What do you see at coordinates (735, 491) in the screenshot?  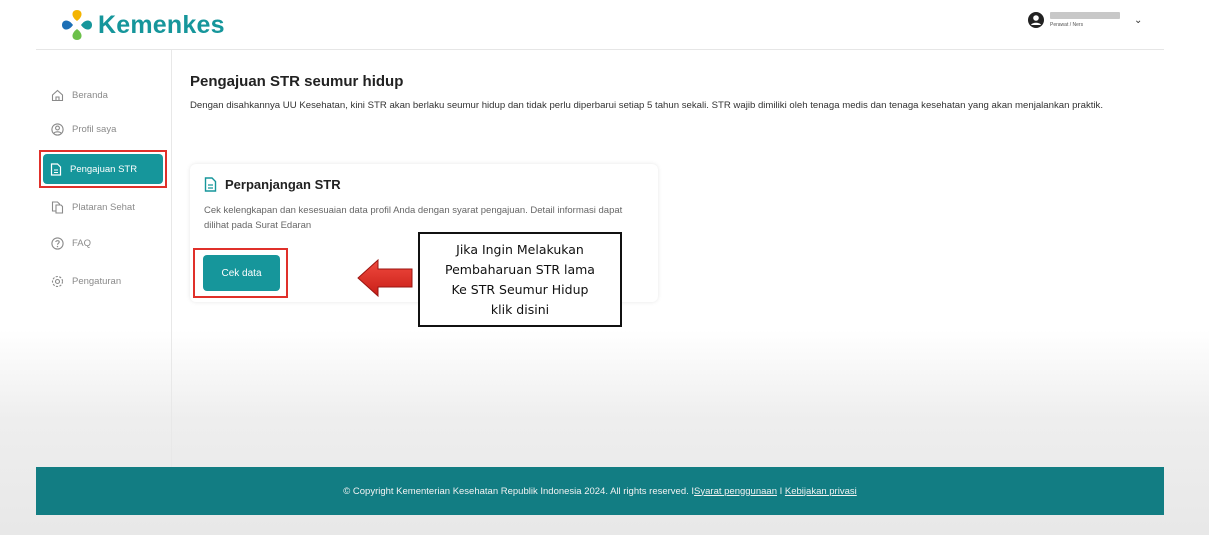 I see `terms-link: Syarat penggunaan` at bounding box center [735, 491].